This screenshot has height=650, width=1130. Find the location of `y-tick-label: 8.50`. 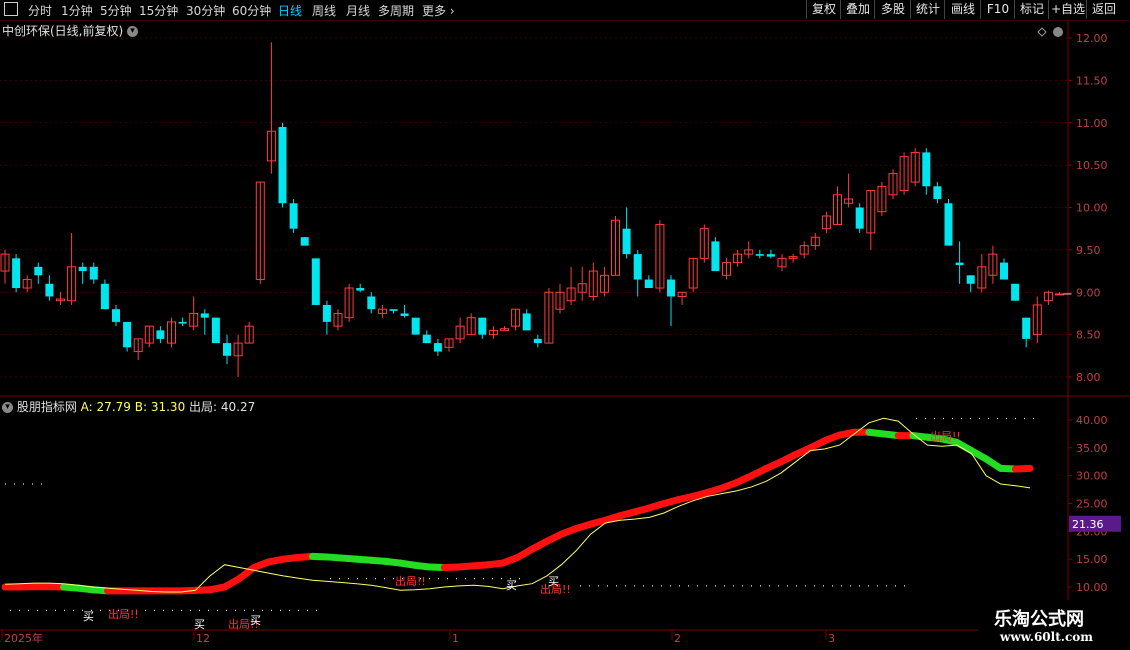

y-tick-label: 8.50 is located at coordinates (1088, 335).